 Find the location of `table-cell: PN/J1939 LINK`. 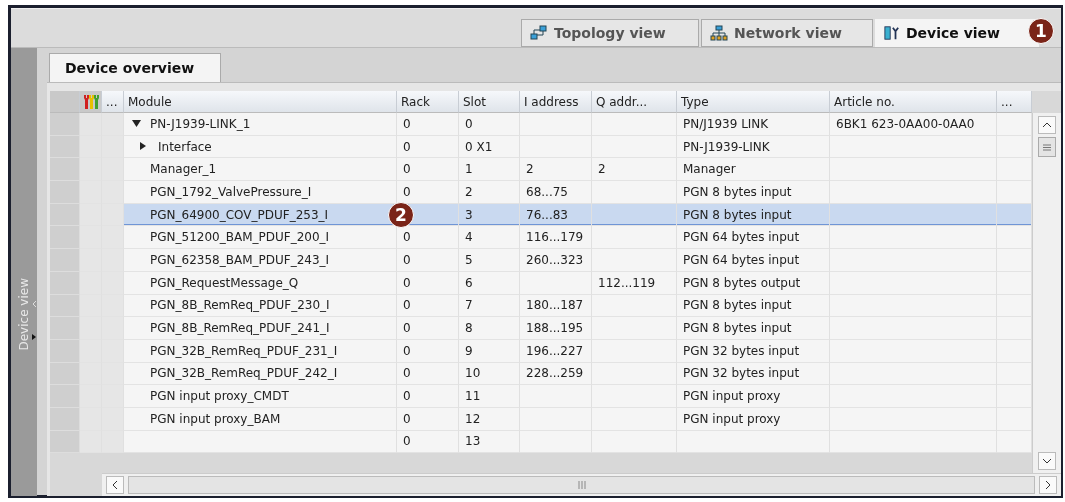

table-cell: PN/J1939 LINK is located at coordinates (726, 123).